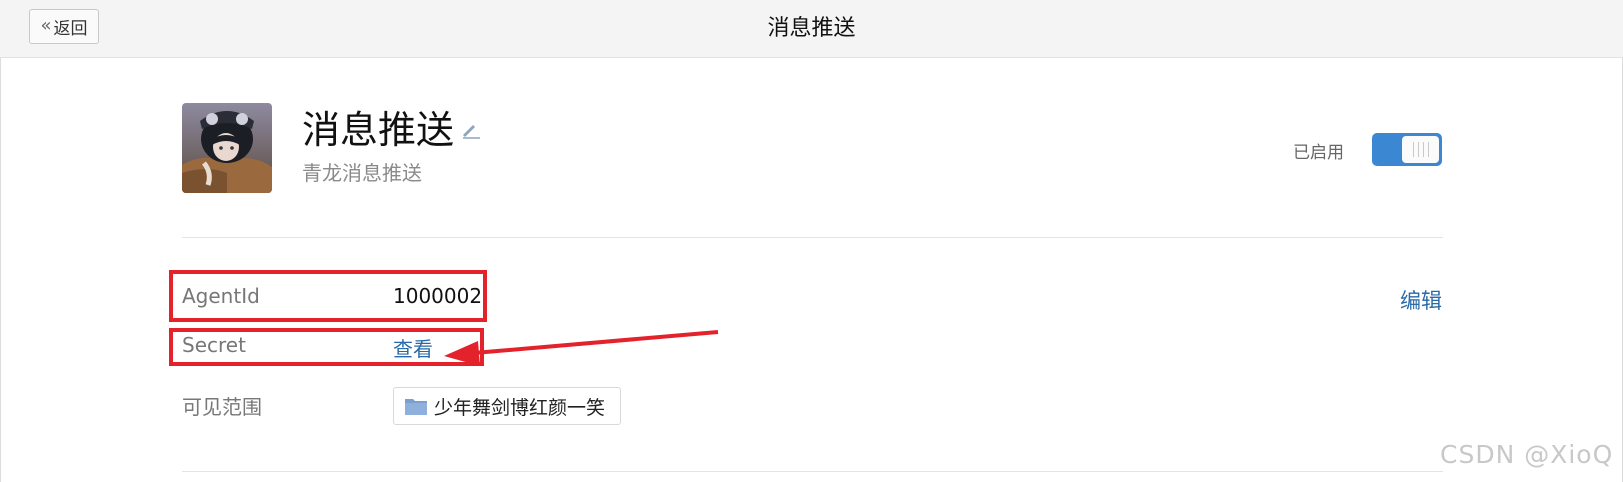  What do you see at coordinates (1420, 149) in the screenshot?
I see `toggle-knob` at bounding box center [1420, 149].